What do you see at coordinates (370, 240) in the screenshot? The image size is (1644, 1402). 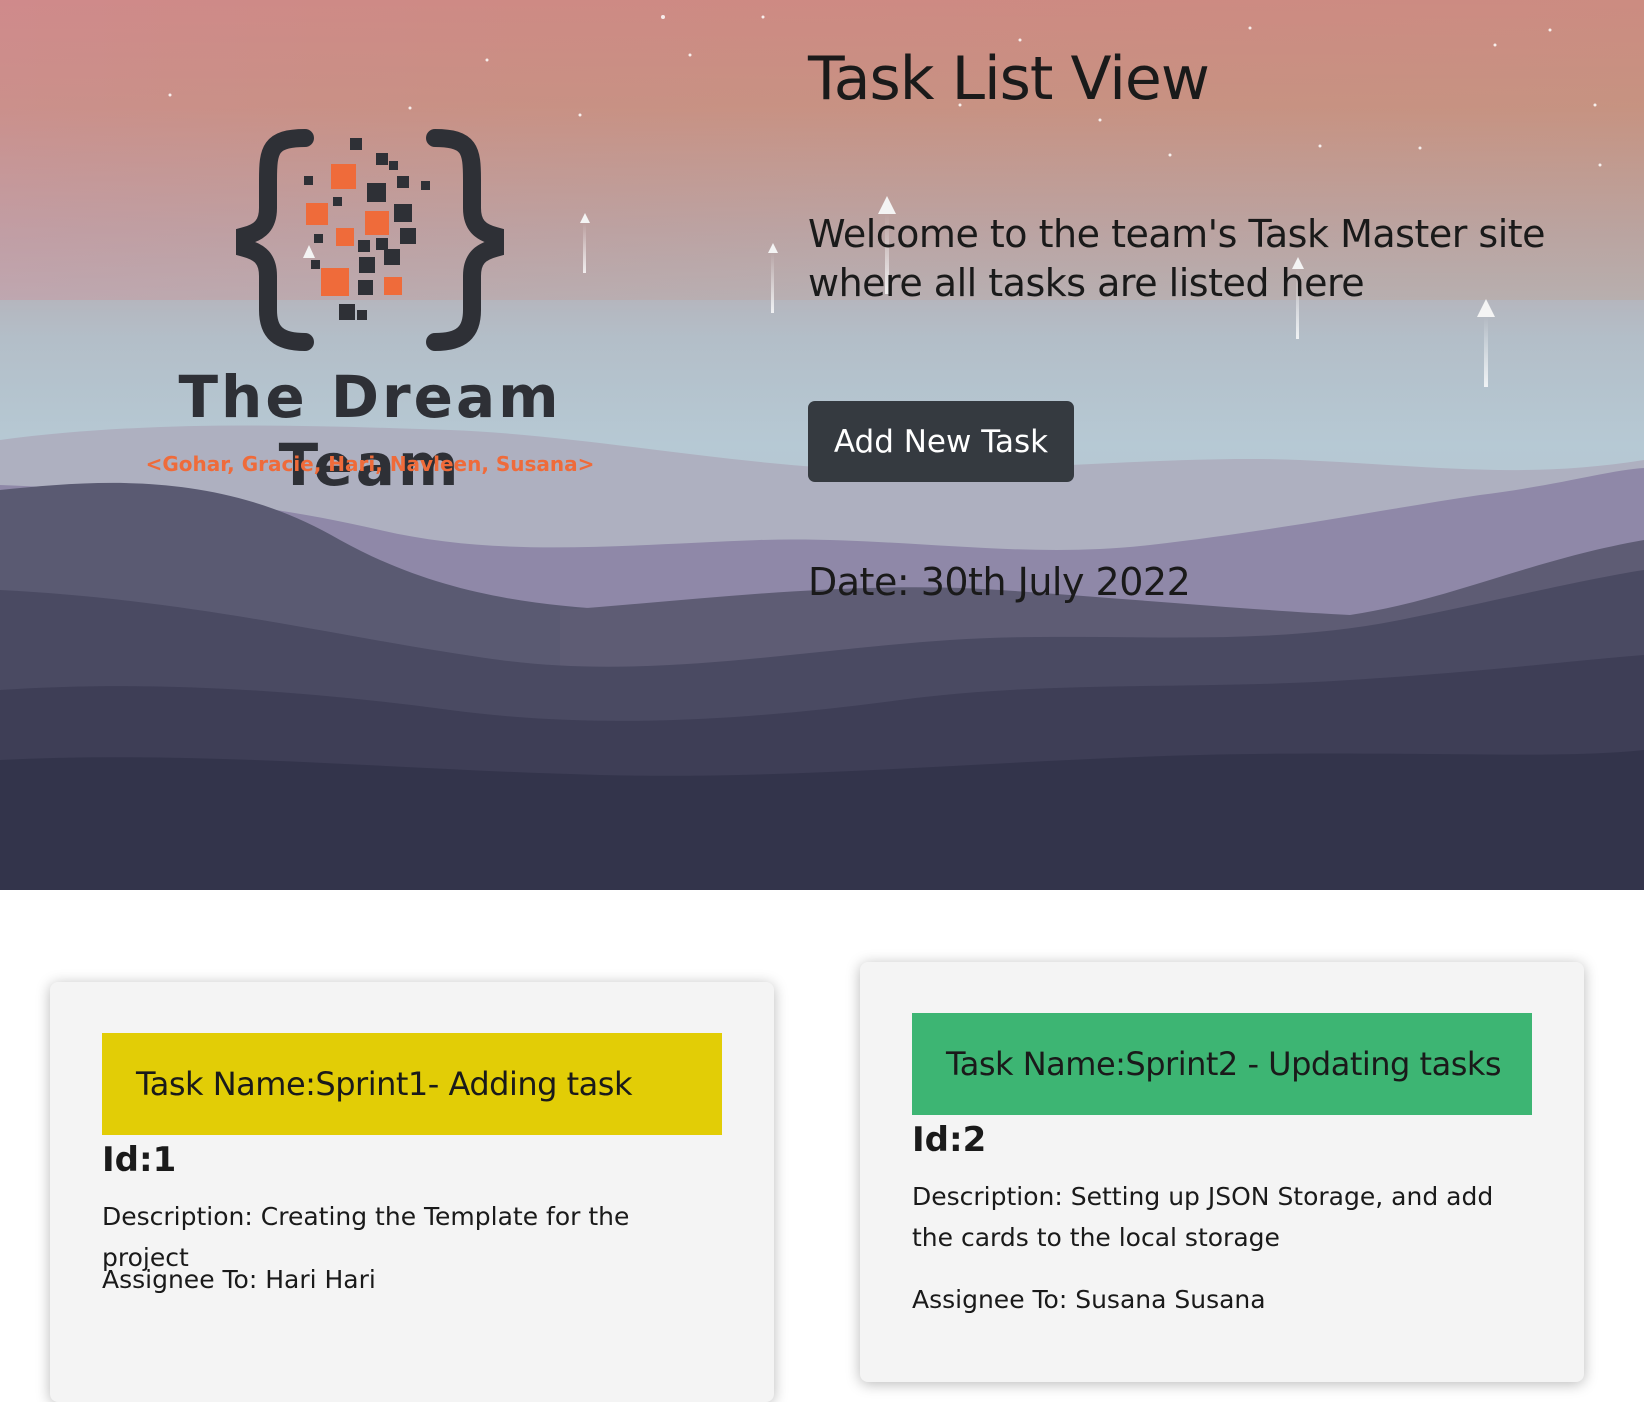 I see `code-braces-icon` at bounding box center [370, 240].